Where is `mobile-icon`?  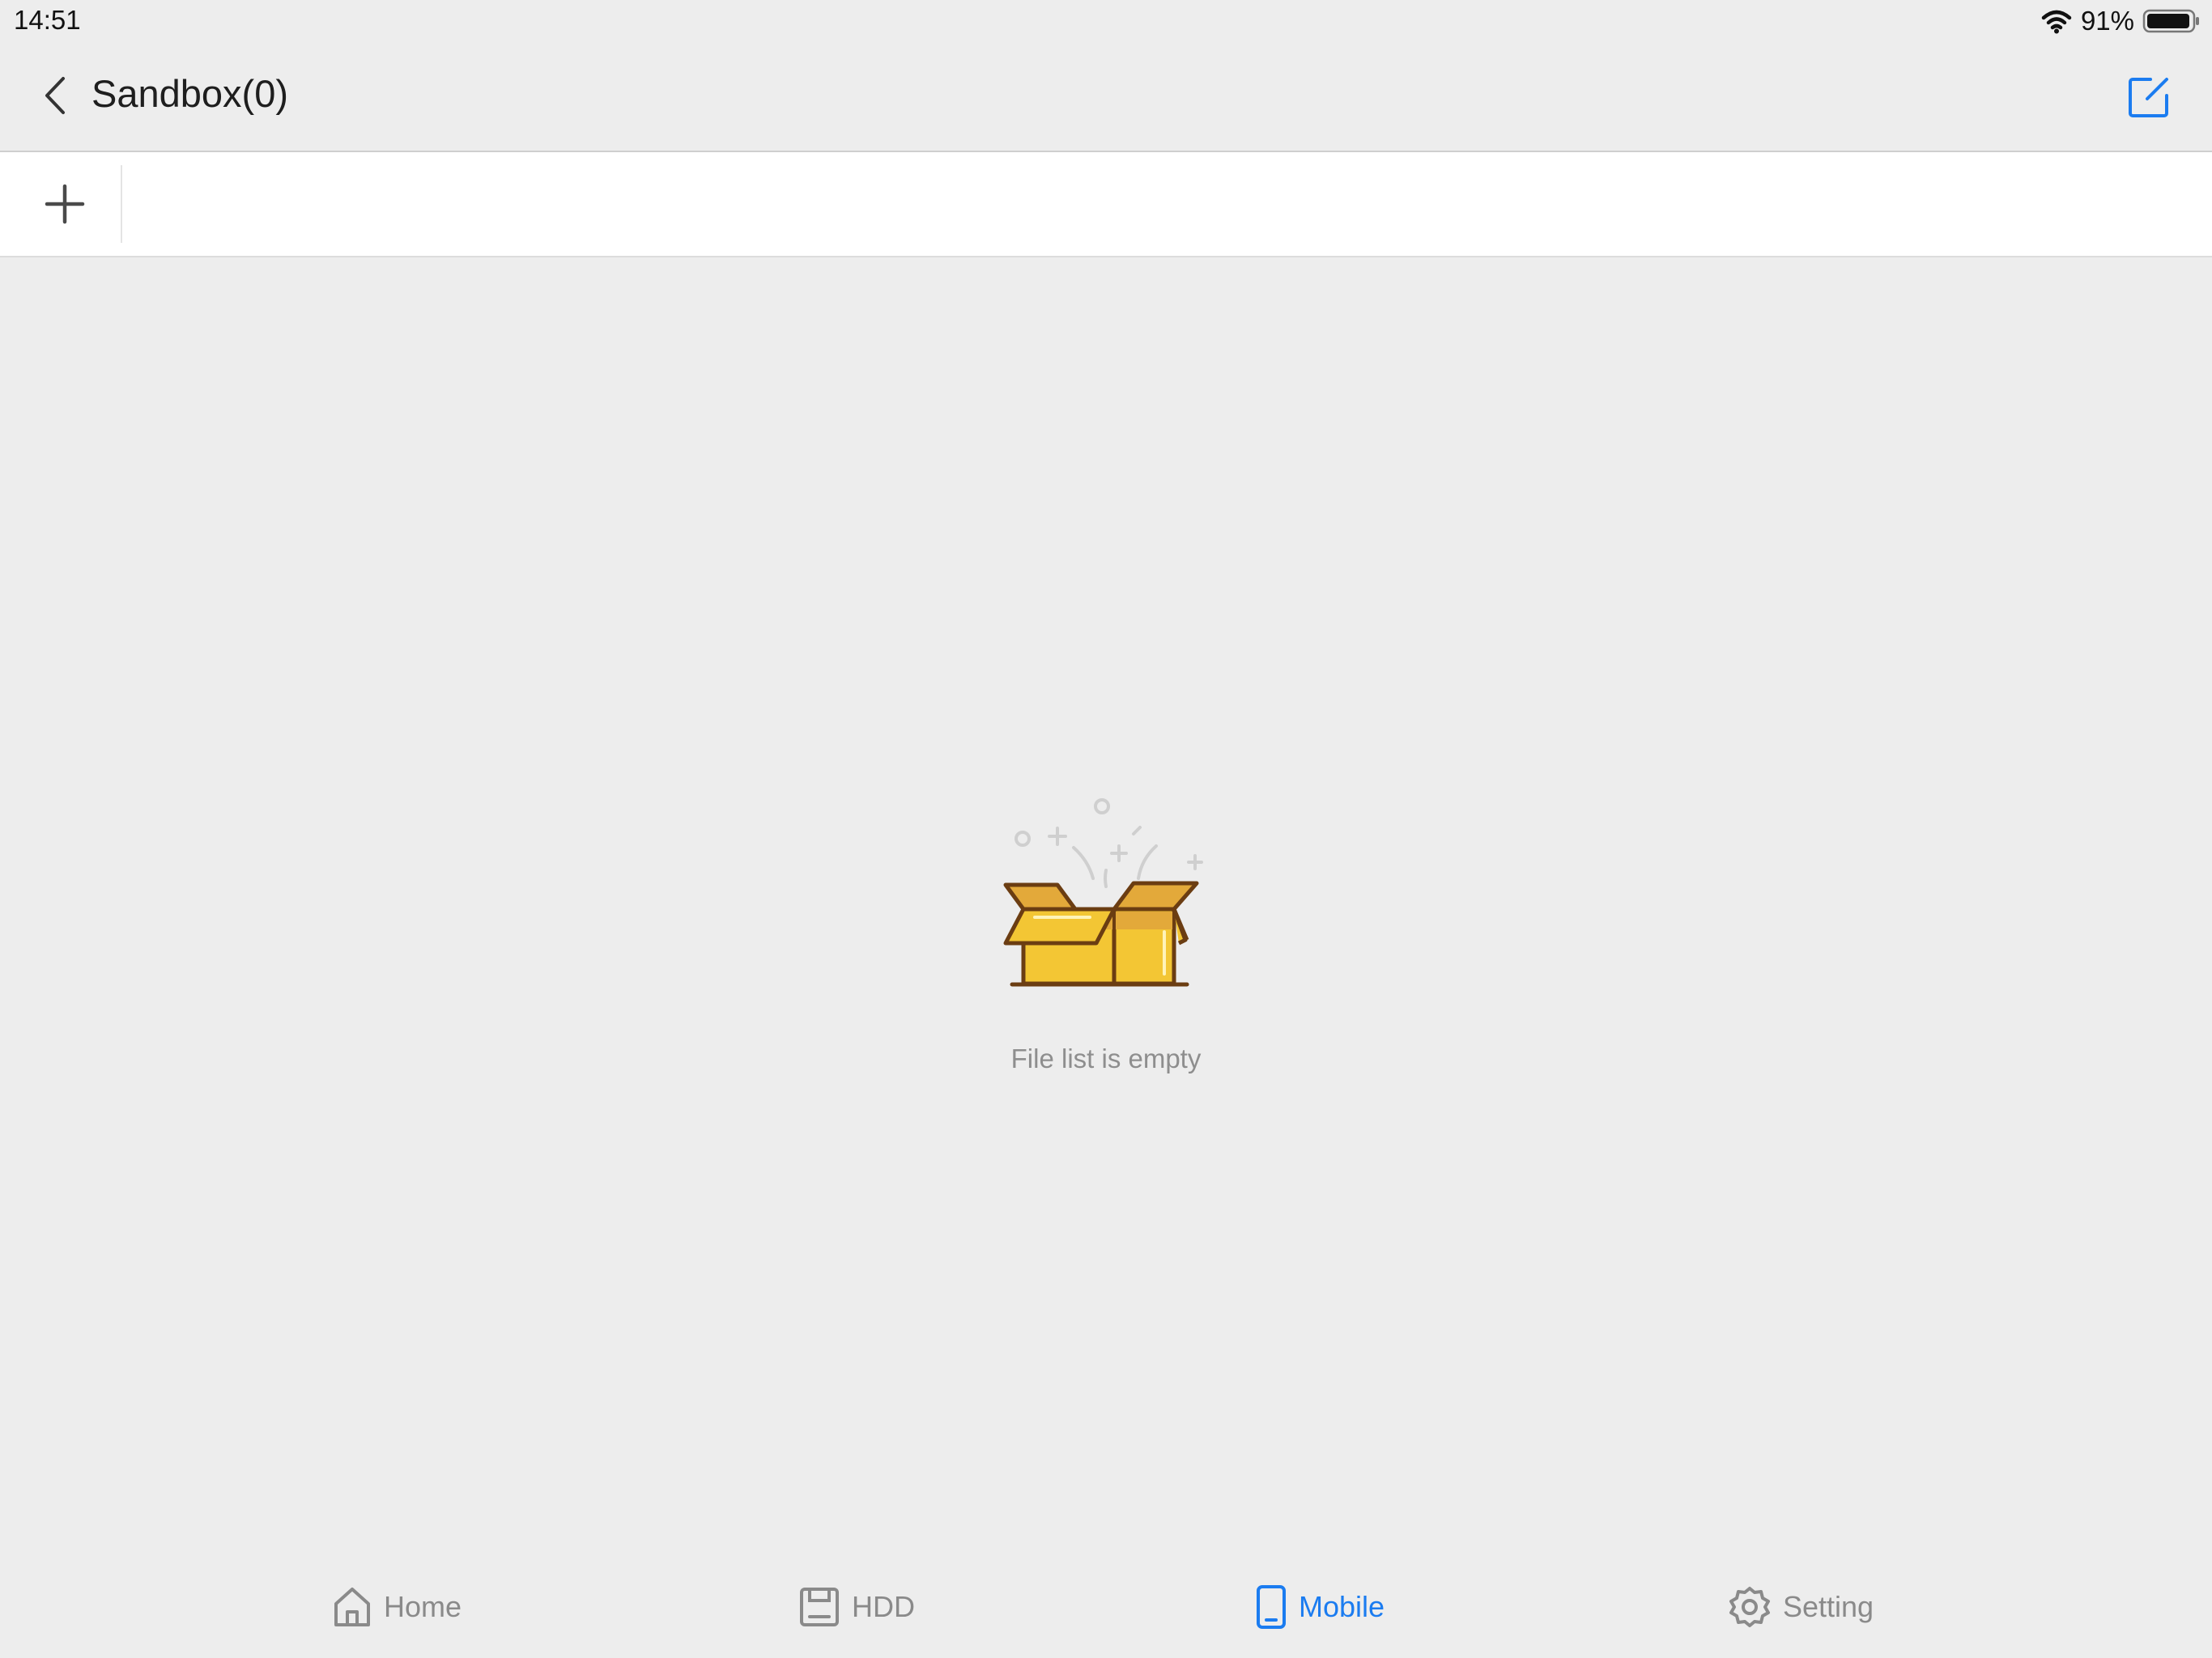
mobile-icon is located at coordinates (1272, 1607).